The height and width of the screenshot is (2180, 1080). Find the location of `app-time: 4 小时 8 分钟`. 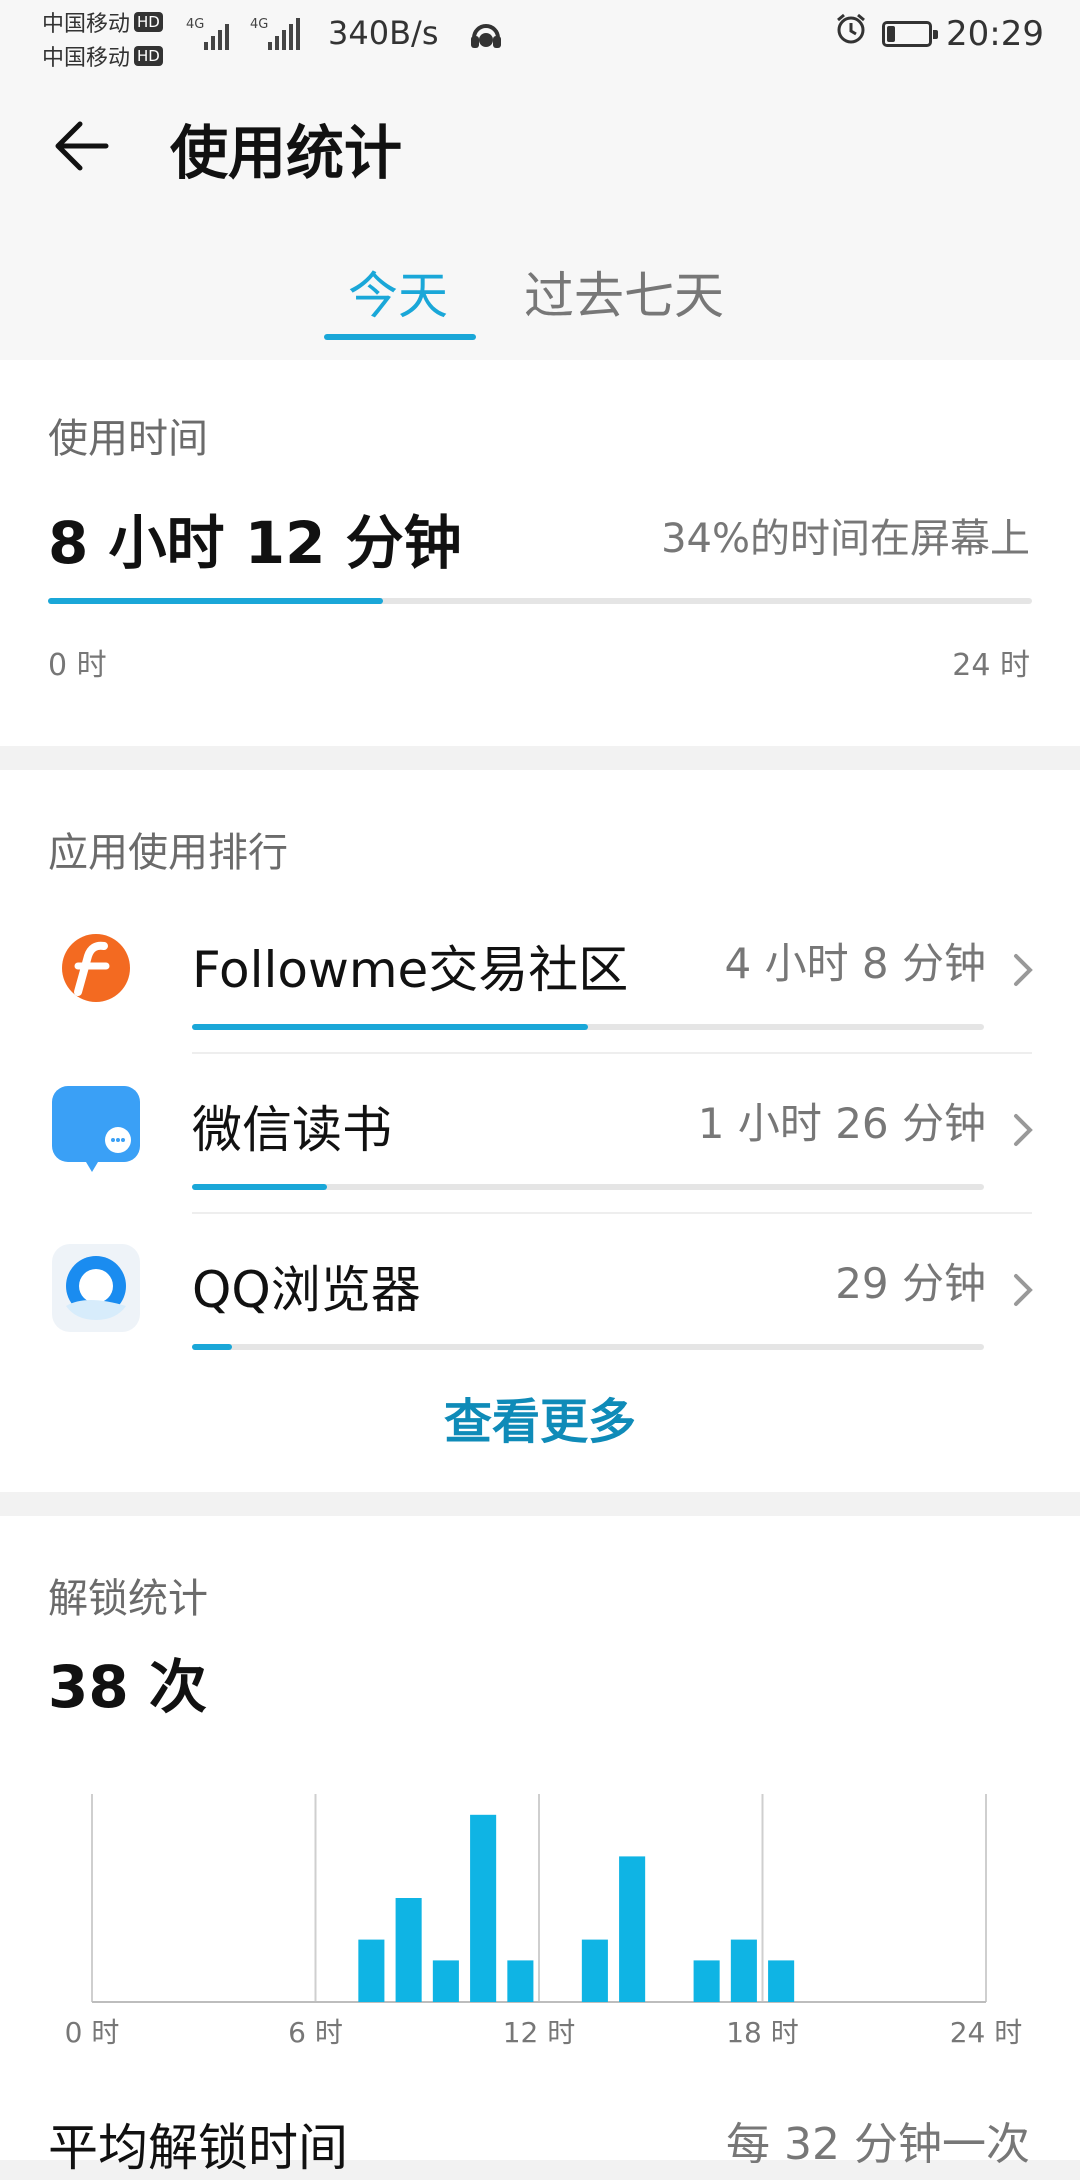

app-time: 4 小时 8 分钟 is located at coordinates (855, 963).